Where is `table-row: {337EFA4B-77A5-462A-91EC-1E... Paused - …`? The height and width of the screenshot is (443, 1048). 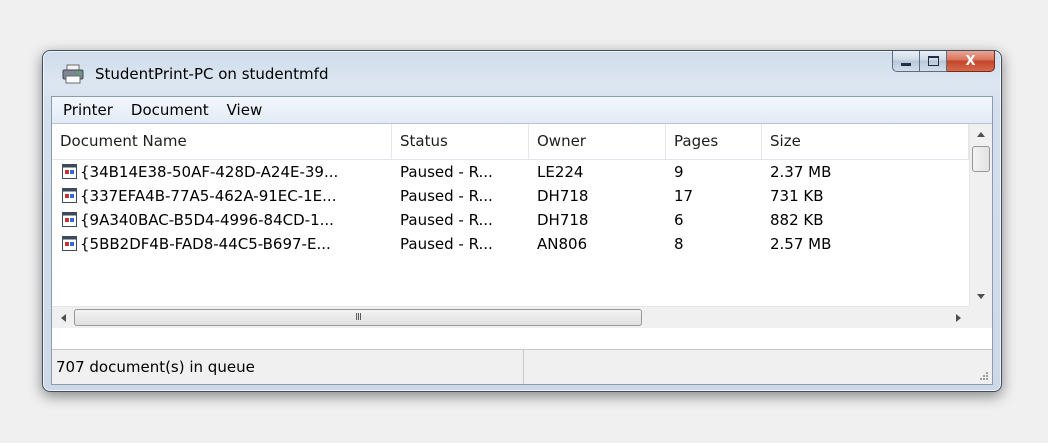 table-row: {337EFA4B-77A5-462A-91EC-1E... Paused - … is located at coordinates (510, 196).